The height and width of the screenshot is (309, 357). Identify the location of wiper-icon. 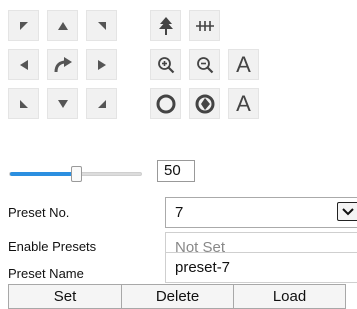
(204, 25).